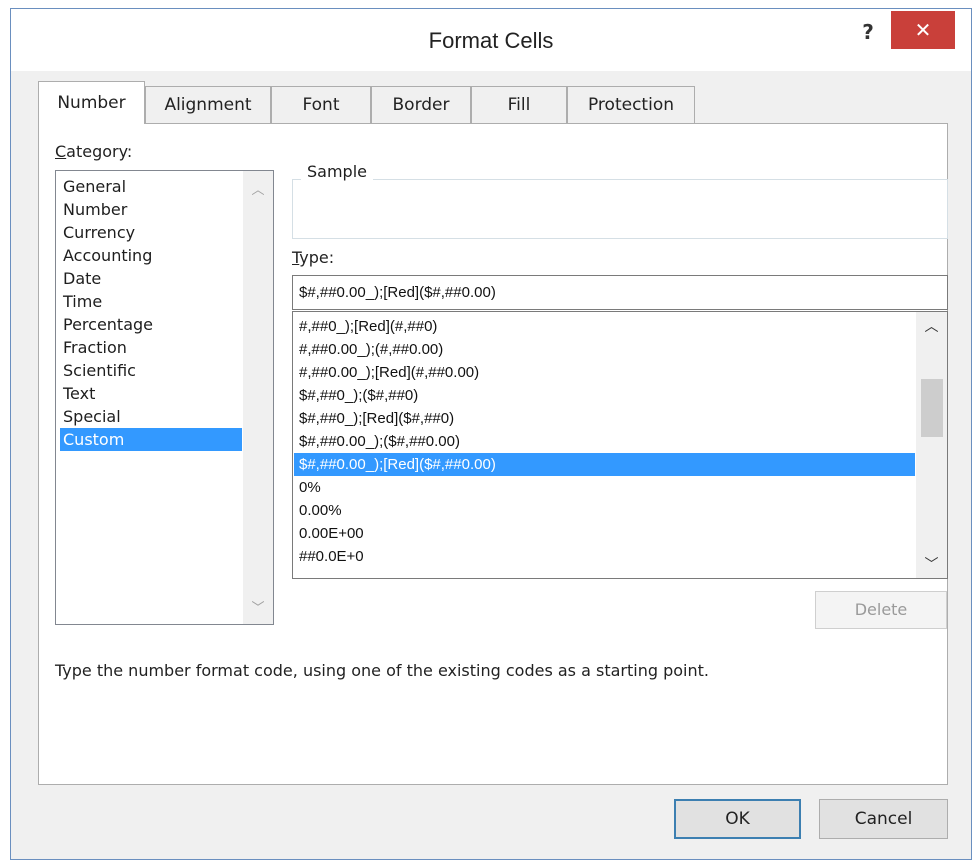 This screenshot has height=865, width=977. I want to click on category-item-general: General, so click(151, 186).